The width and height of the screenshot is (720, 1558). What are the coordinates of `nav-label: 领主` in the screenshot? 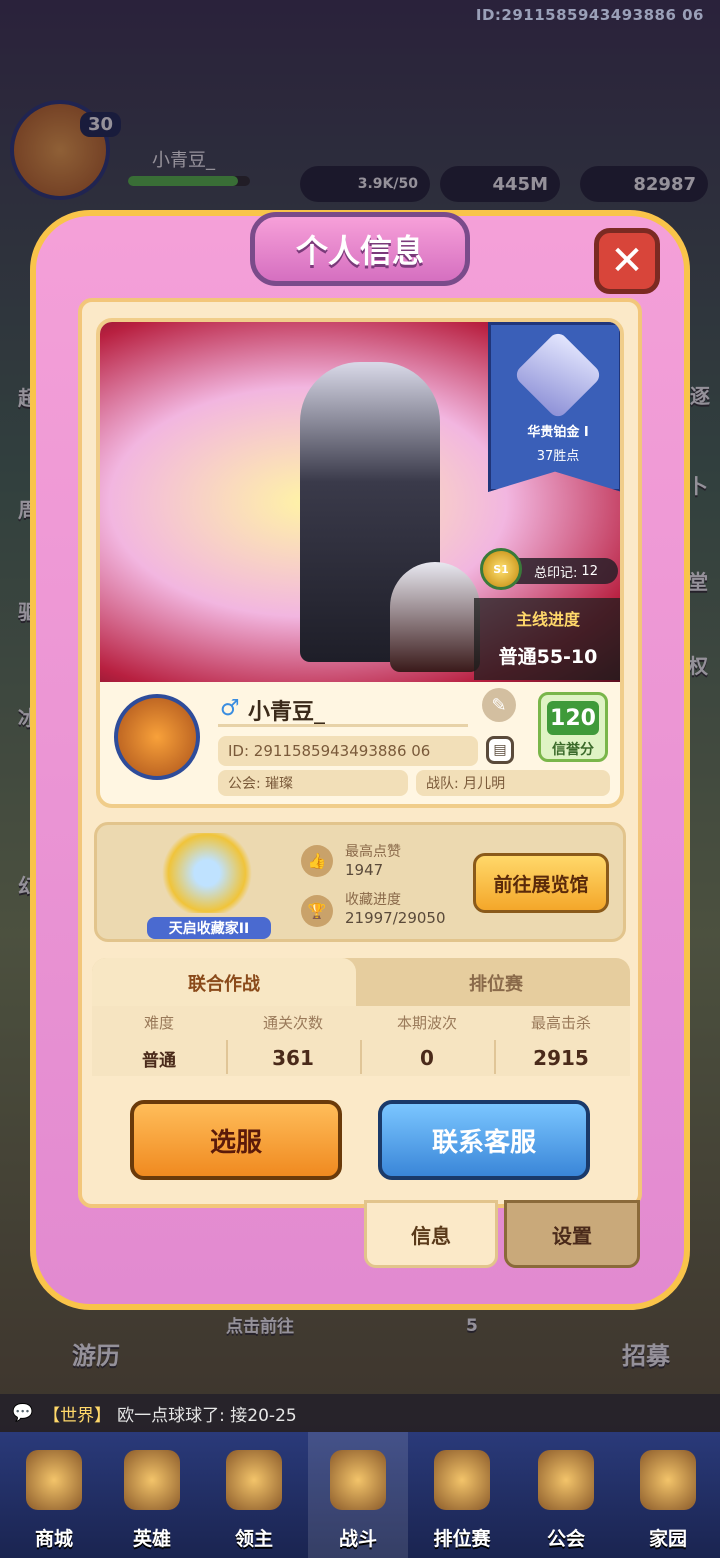 It's located at (253, 1539).